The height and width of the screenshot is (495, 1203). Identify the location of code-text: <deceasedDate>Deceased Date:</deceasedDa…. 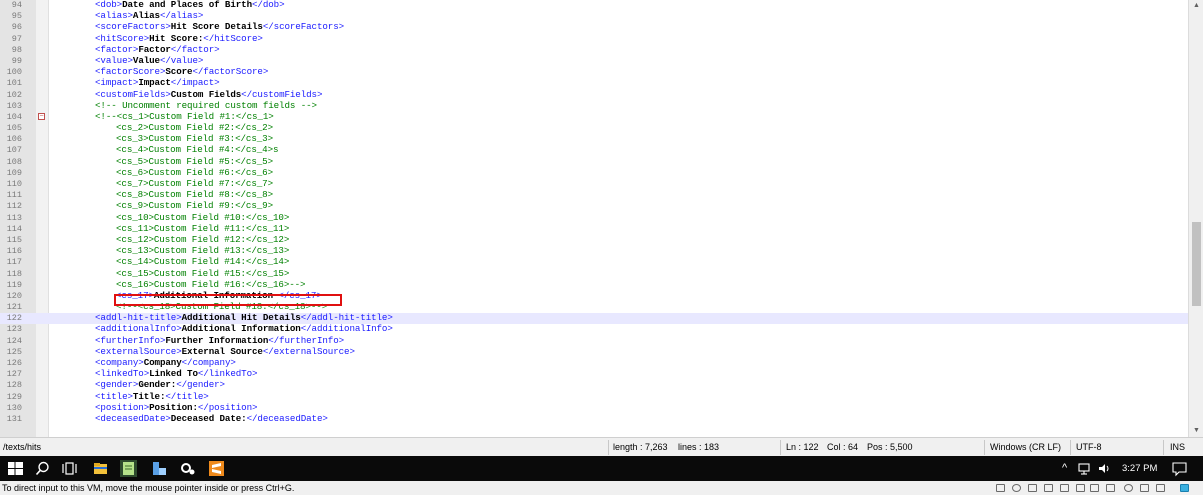
(211, 419).